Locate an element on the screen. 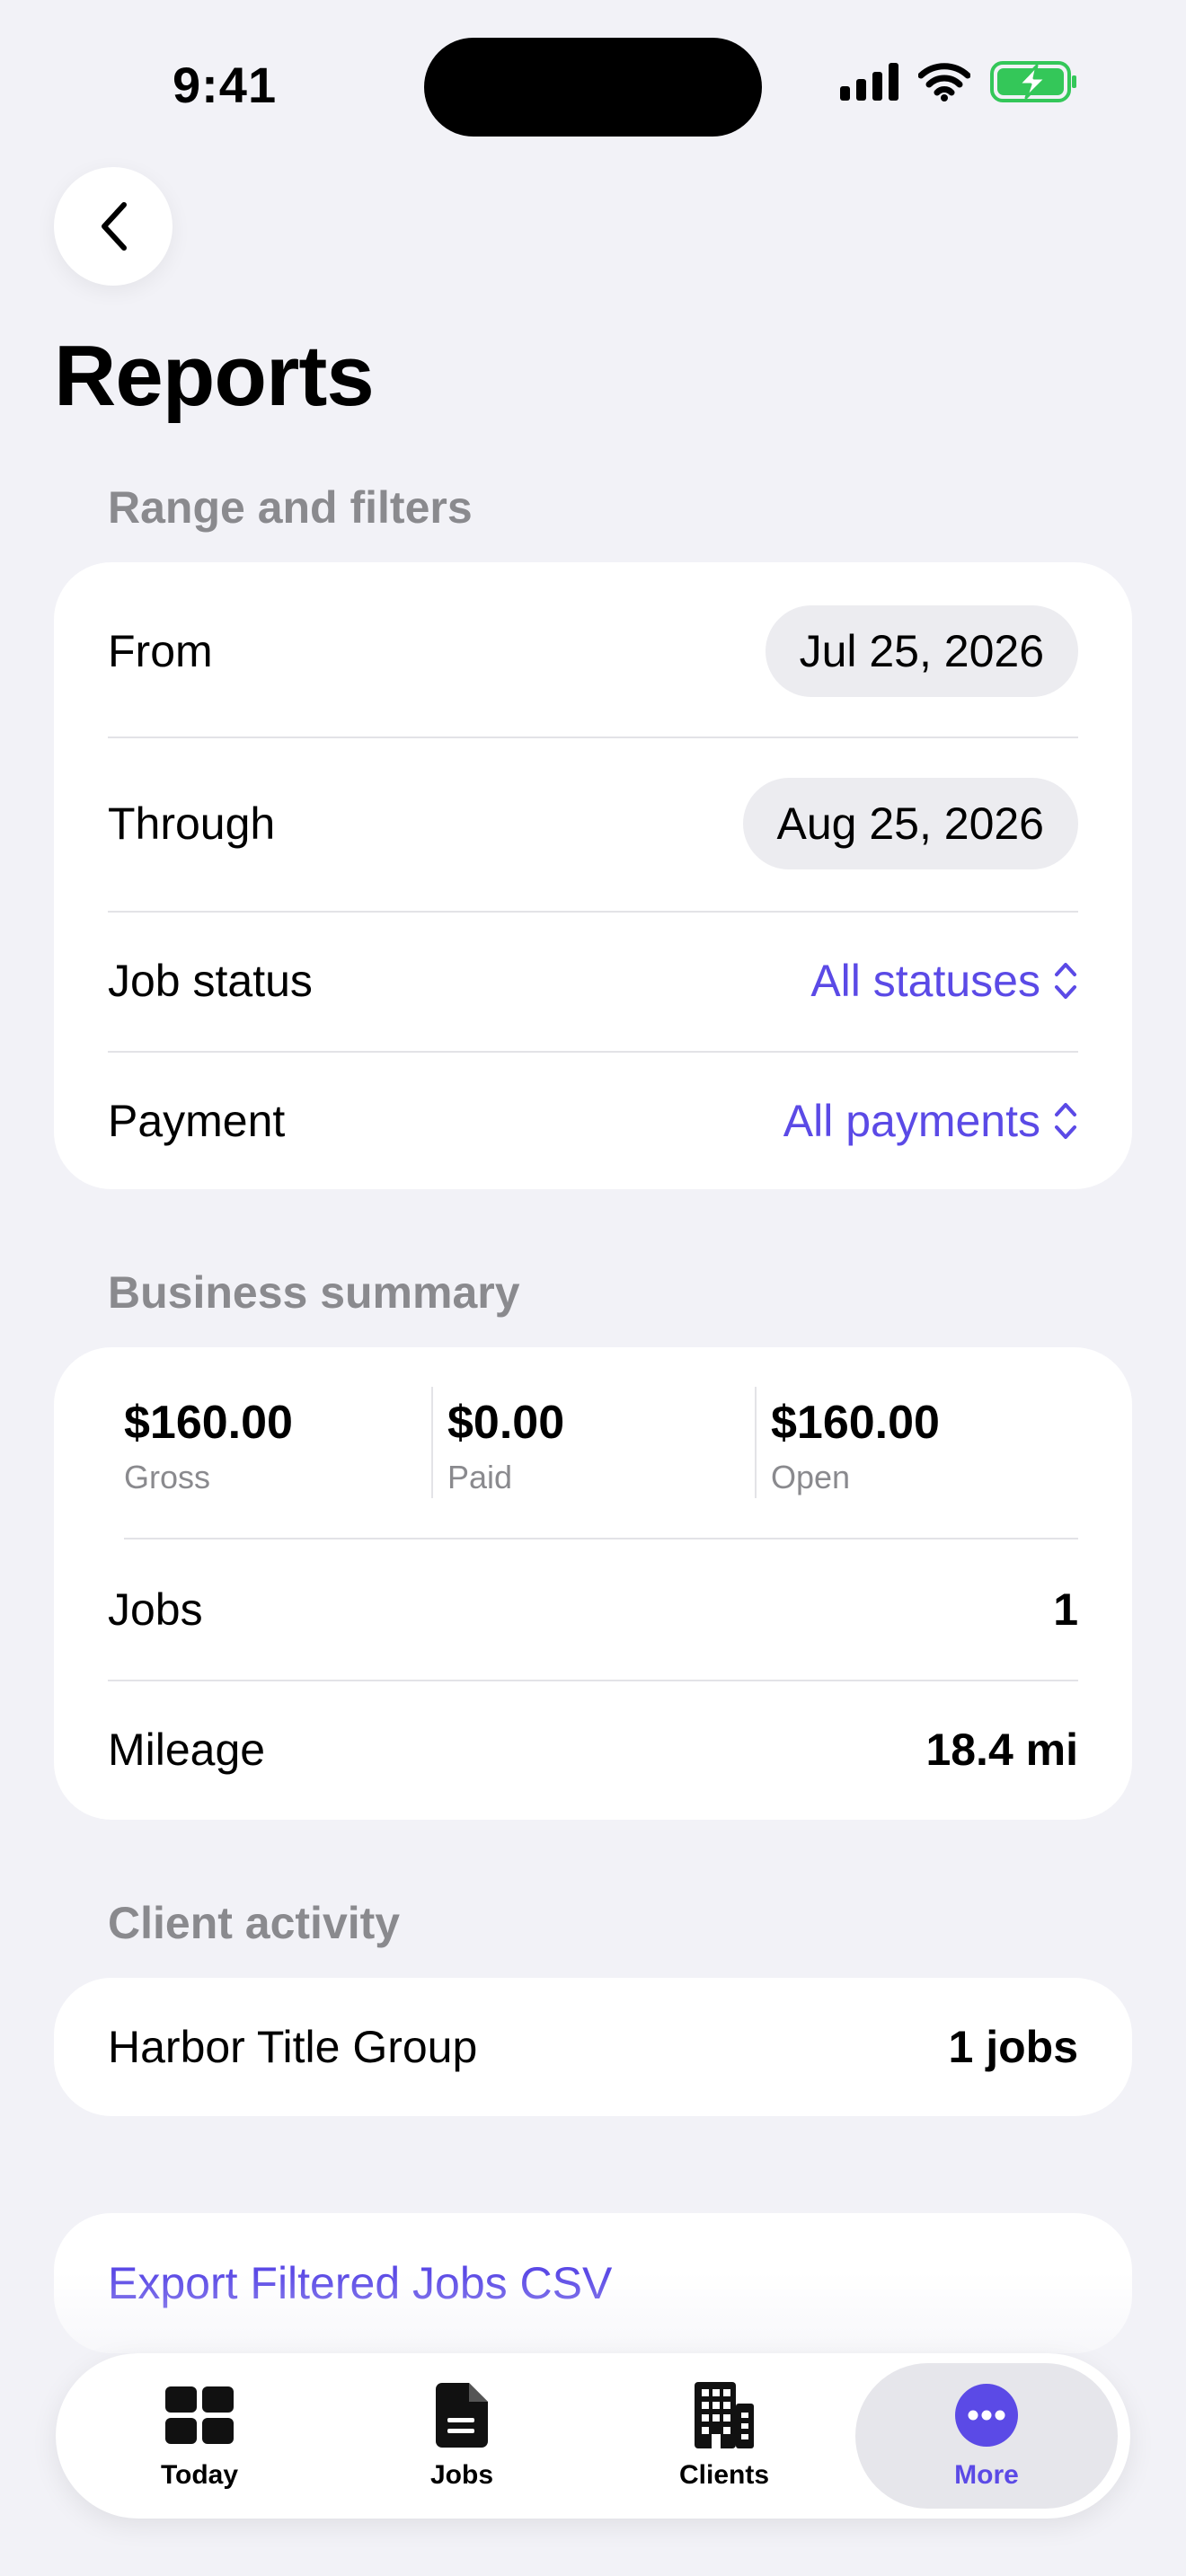 Image resolution: width=1186 pixels, height=2576 pixels. payment-picker: All payments is located at coordinates (930, 1121).